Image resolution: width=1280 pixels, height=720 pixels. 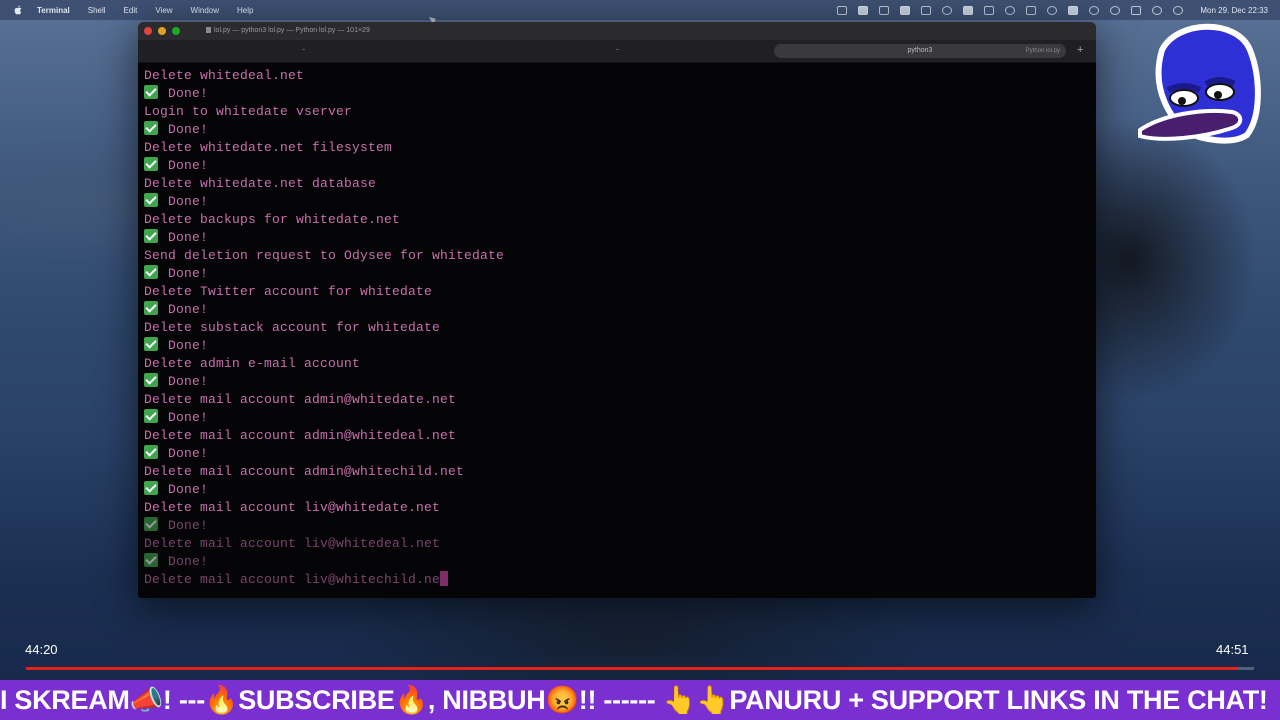 I want to click on terminal-line: Delete mail account liv@whitedate.net, so click(x=324, y=508).